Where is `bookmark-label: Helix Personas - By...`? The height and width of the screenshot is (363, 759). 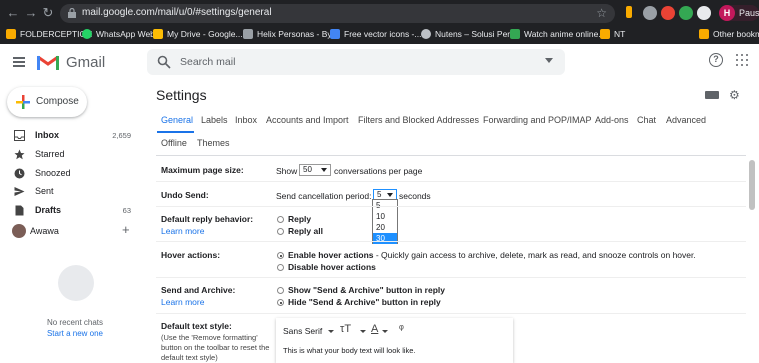 bookmark-label: Helix Personas - By... is located at coordinates (298, 34).